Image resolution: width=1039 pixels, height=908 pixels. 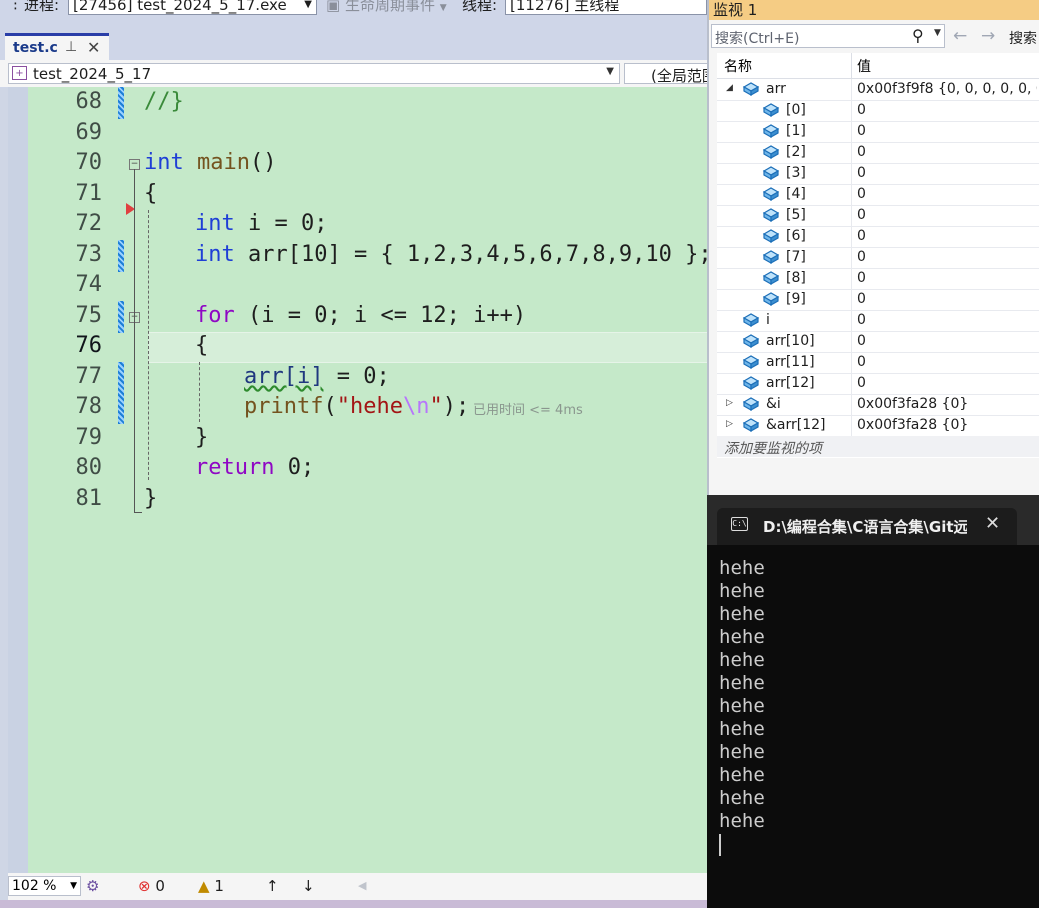 What do you see at coordinates (192, 7) in the screenshot?
I see `process-dropdown: [27456] test_2024_5_17.exe ▼` at bounding box center [192, 7].